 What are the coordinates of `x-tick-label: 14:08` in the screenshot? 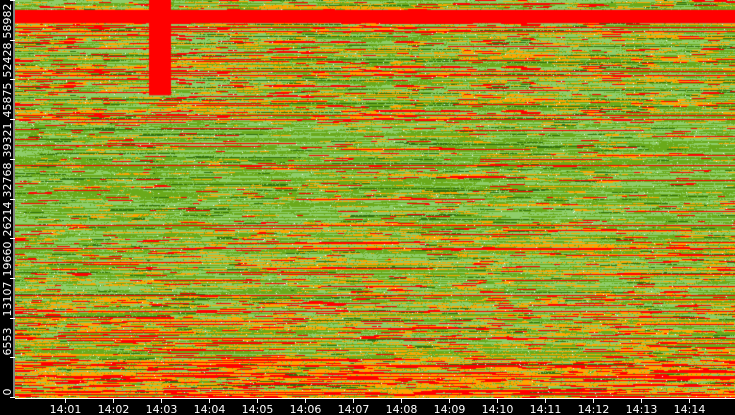 It's located at (402, 409).